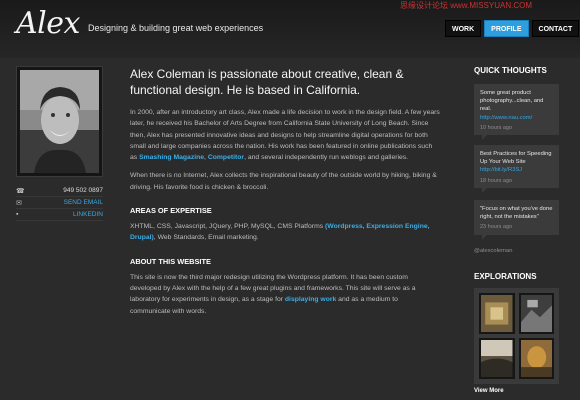 This screenshot has height=400, width=580. I want to click on tweet-link: http://bit.ly/R3SJ, so click(501, 170).